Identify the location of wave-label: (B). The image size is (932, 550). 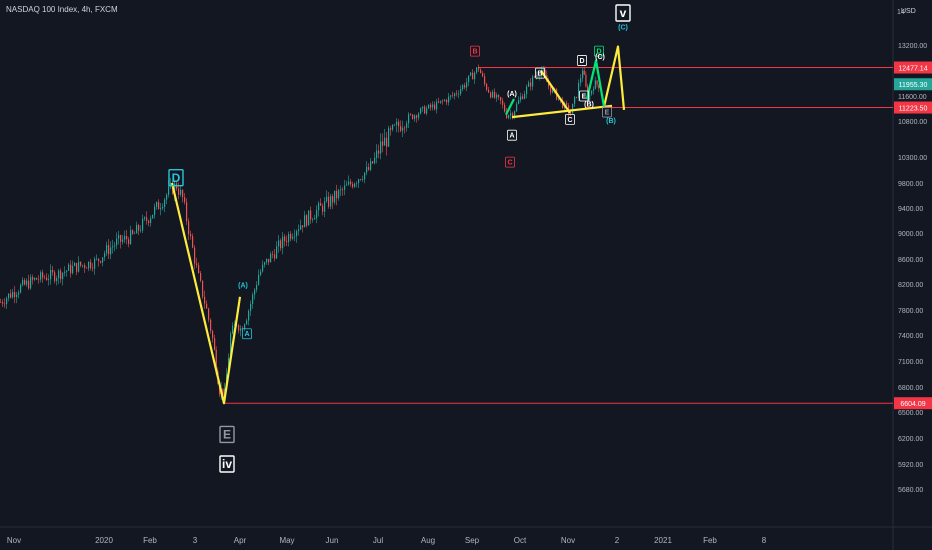
(611, 121).